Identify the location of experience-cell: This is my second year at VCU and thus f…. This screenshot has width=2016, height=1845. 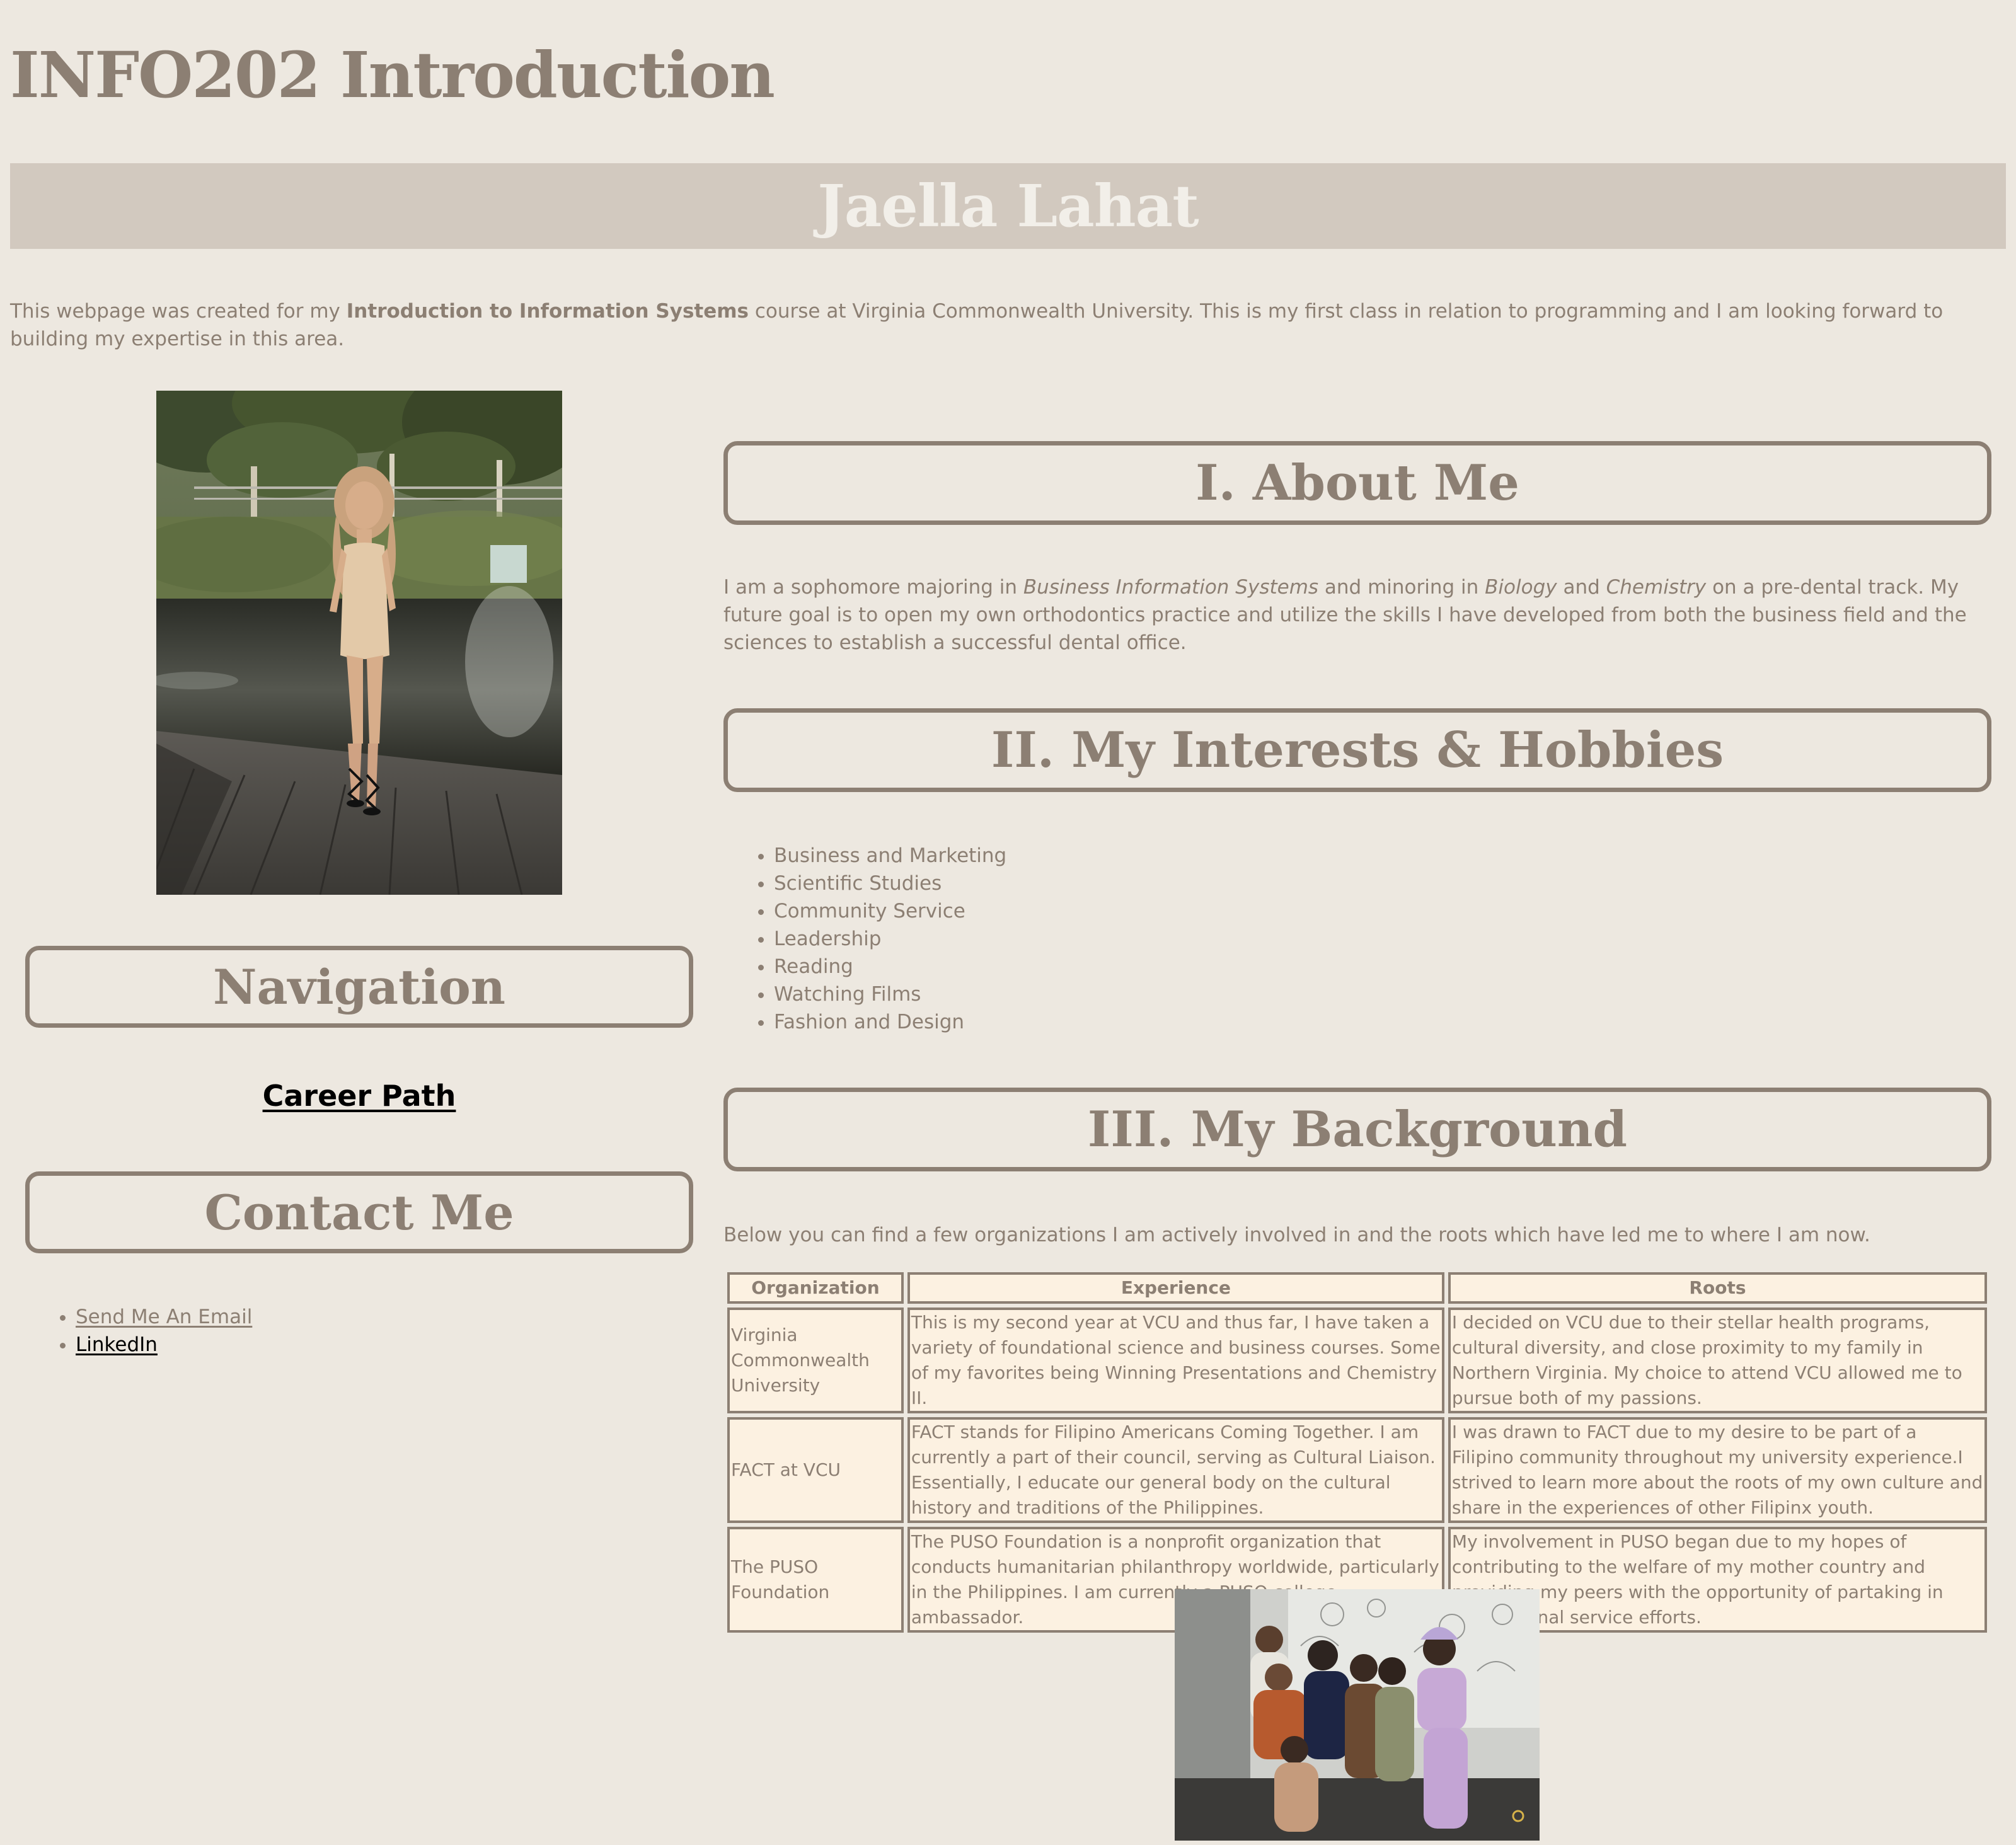
(1176, 1360).